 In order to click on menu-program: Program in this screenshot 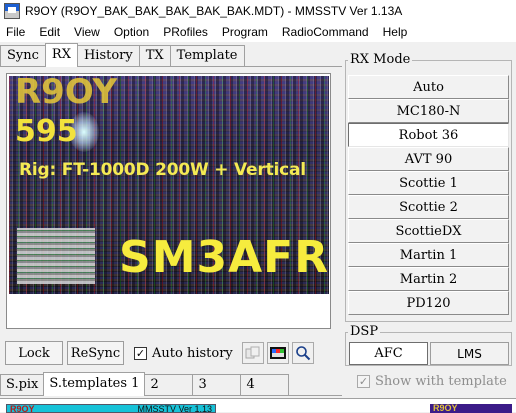, I will do `click(245, 32)`.